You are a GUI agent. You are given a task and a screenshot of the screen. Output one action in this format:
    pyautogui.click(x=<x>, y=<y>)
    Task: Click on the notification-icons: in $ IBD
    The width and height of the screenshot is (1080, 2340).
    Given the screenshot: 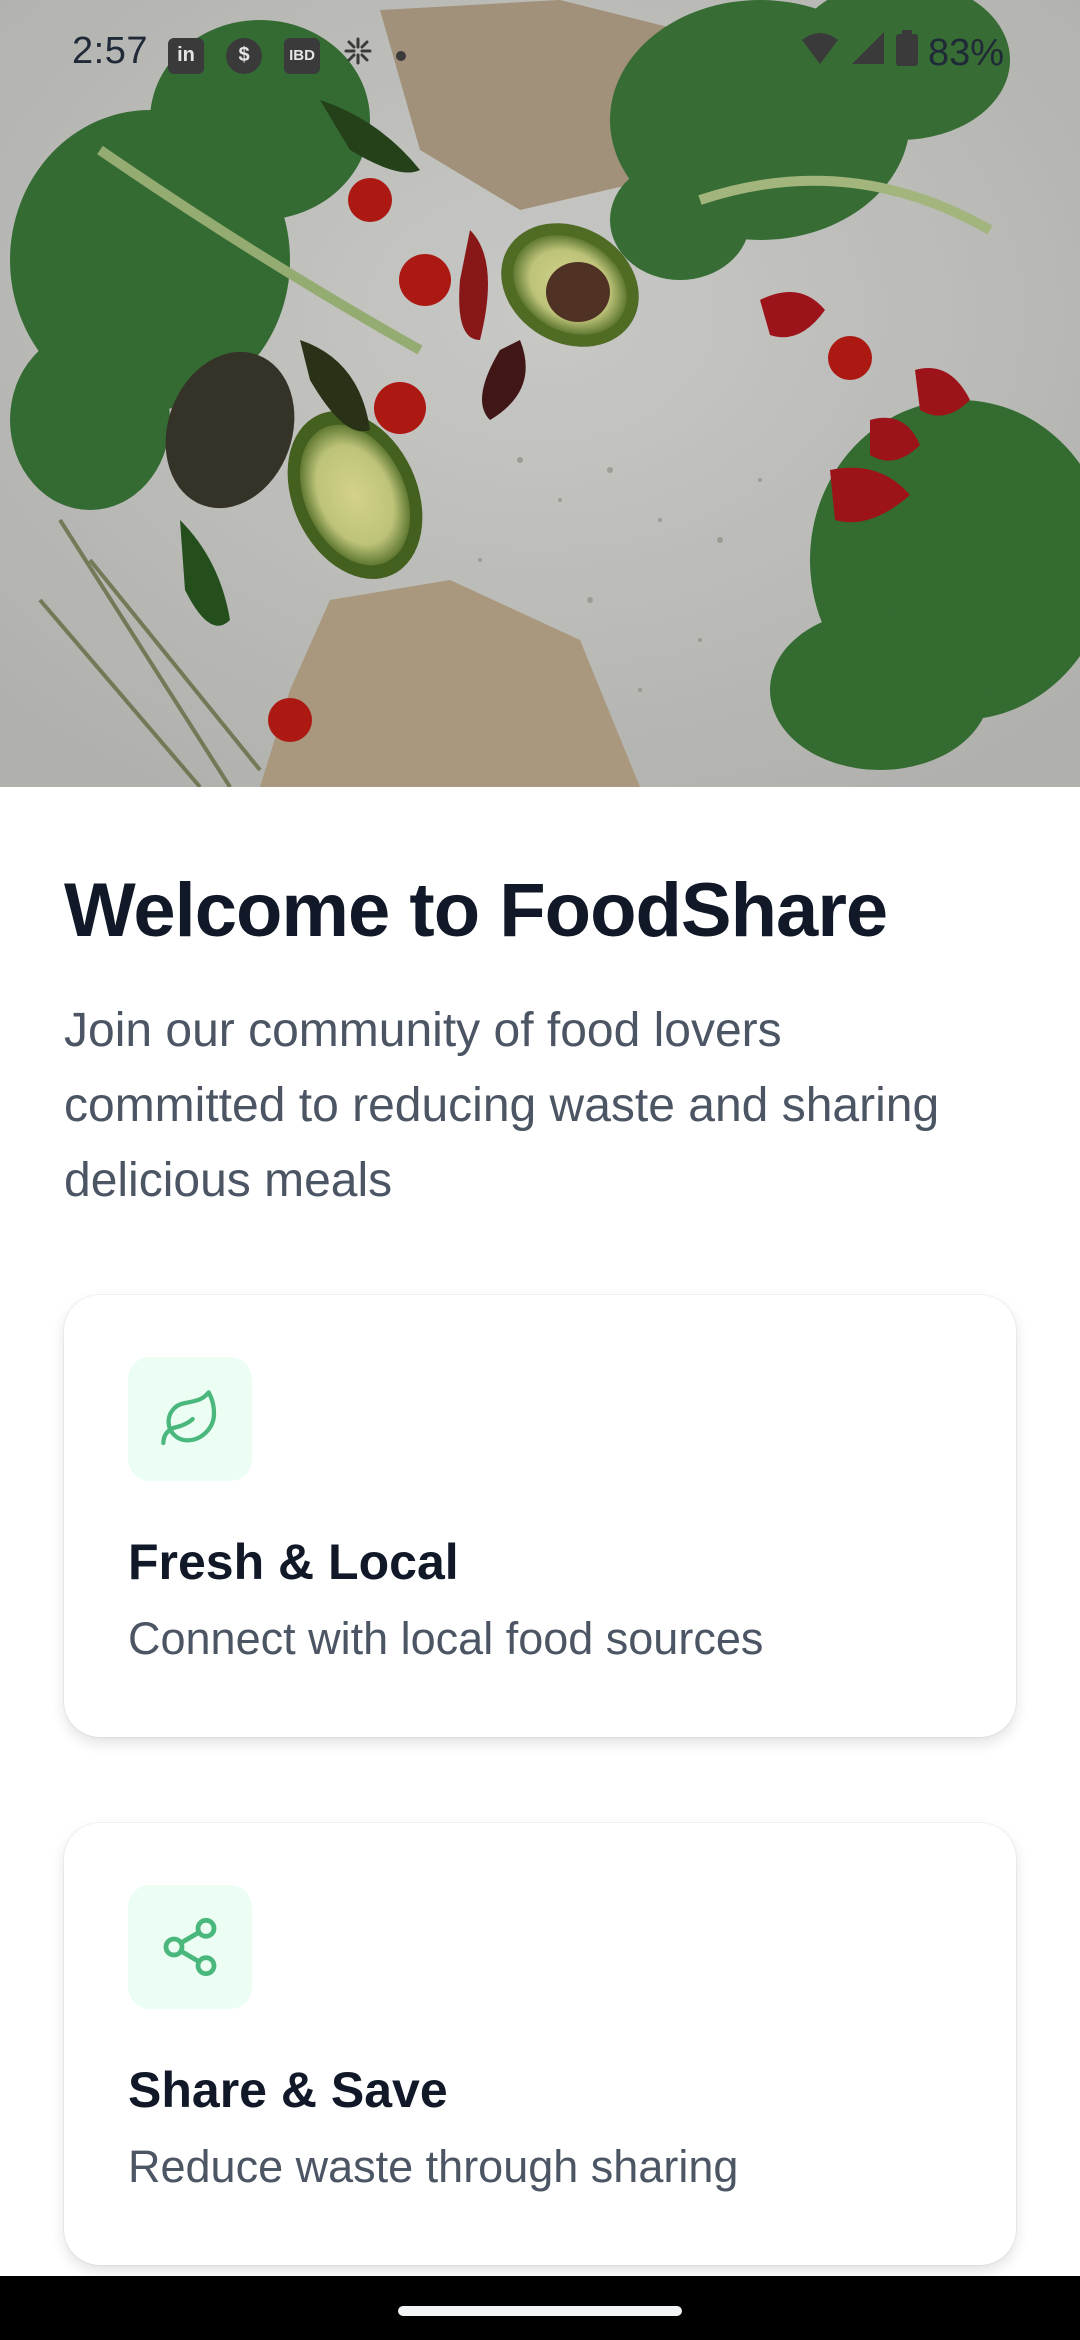 What is the action you would take?
    pyautogui.click(x=287, y=55)
    